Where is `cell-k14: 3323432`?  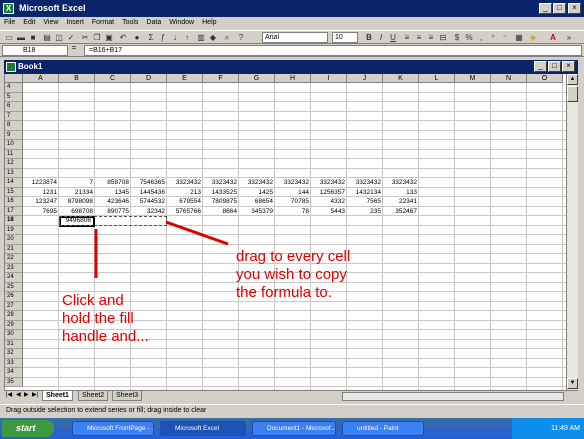
cell-k14: 3323432 is located at coordinates (401, 182).